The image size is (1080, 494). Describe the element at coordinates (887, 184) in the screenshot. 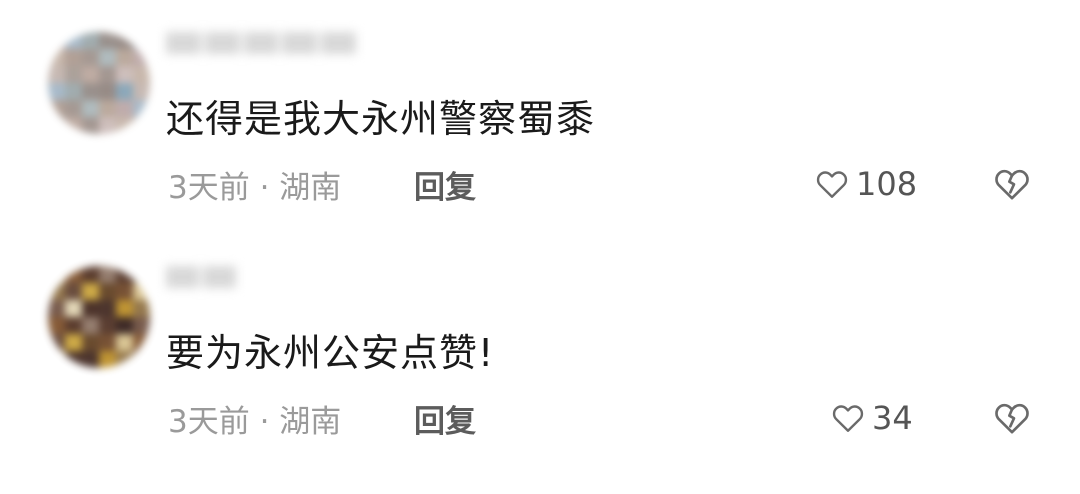

I see `like-count: 108` at that location.